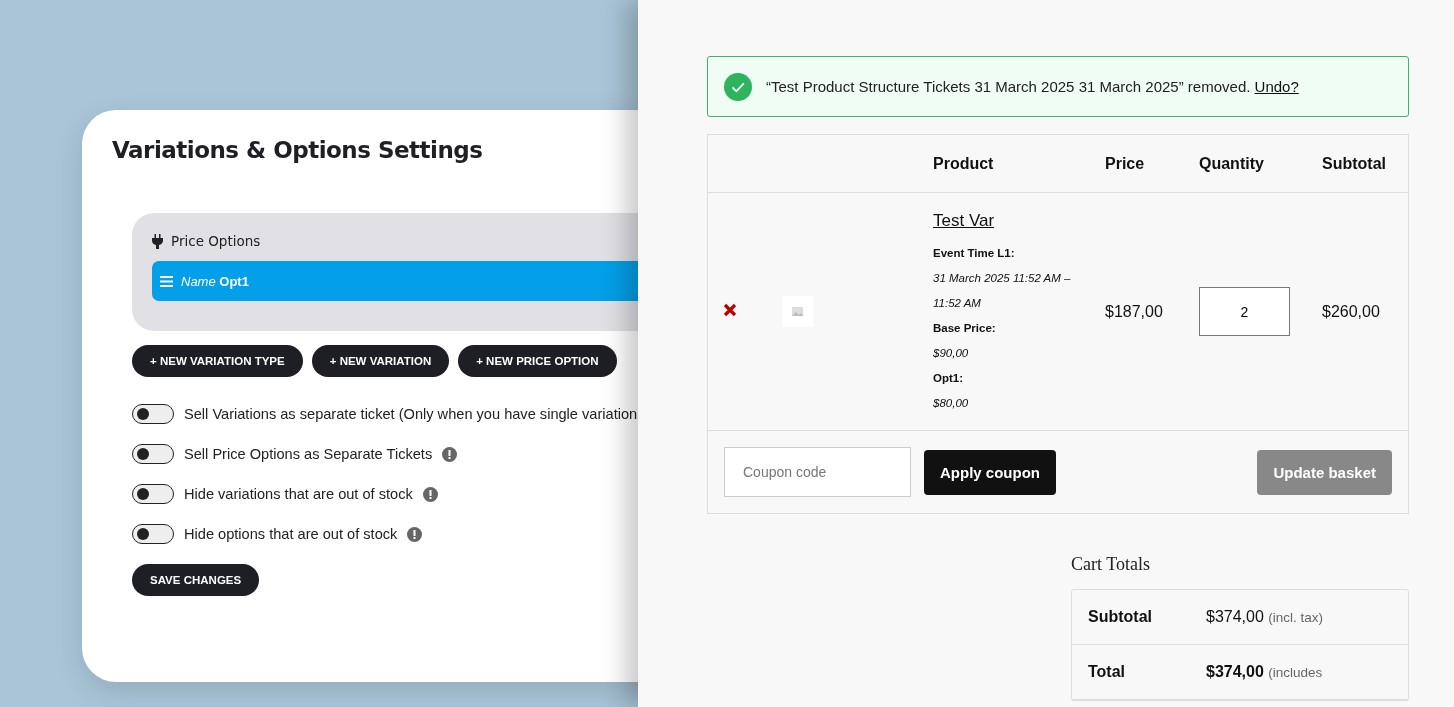 The image size is (1454, 707). What do you see at coordinates (1244, 311) in the screenshot?
I see `quantity-field: 2` at bounding box center [1244, 311].